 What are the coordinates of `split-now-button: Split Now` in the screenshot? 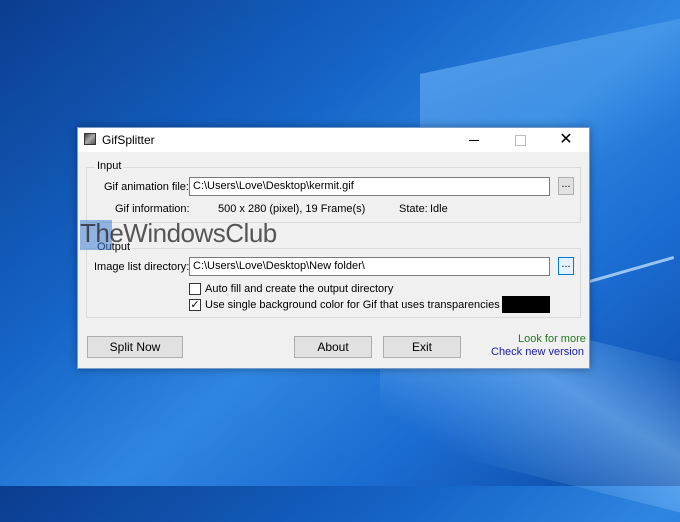 It's located at (135, 347).